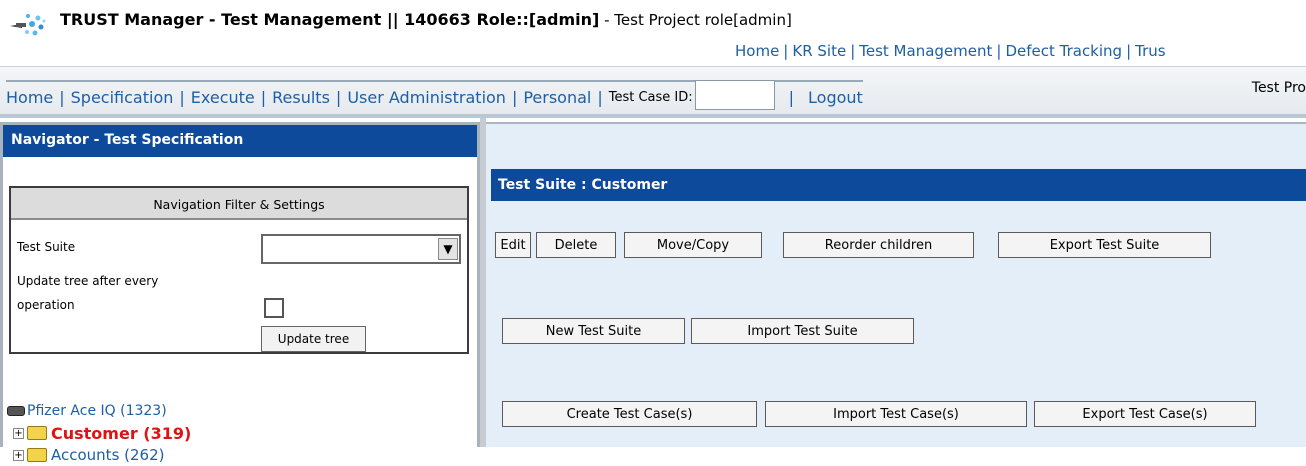 This screenshot has width=1306, height=466. I want to click on reorder-children-button: Reorder children, so click(878, 245).